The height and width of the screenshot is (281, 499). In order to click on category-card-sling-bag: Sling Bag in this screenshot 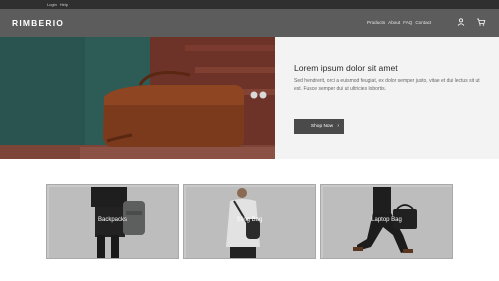, I will do `click(249, 221)`.